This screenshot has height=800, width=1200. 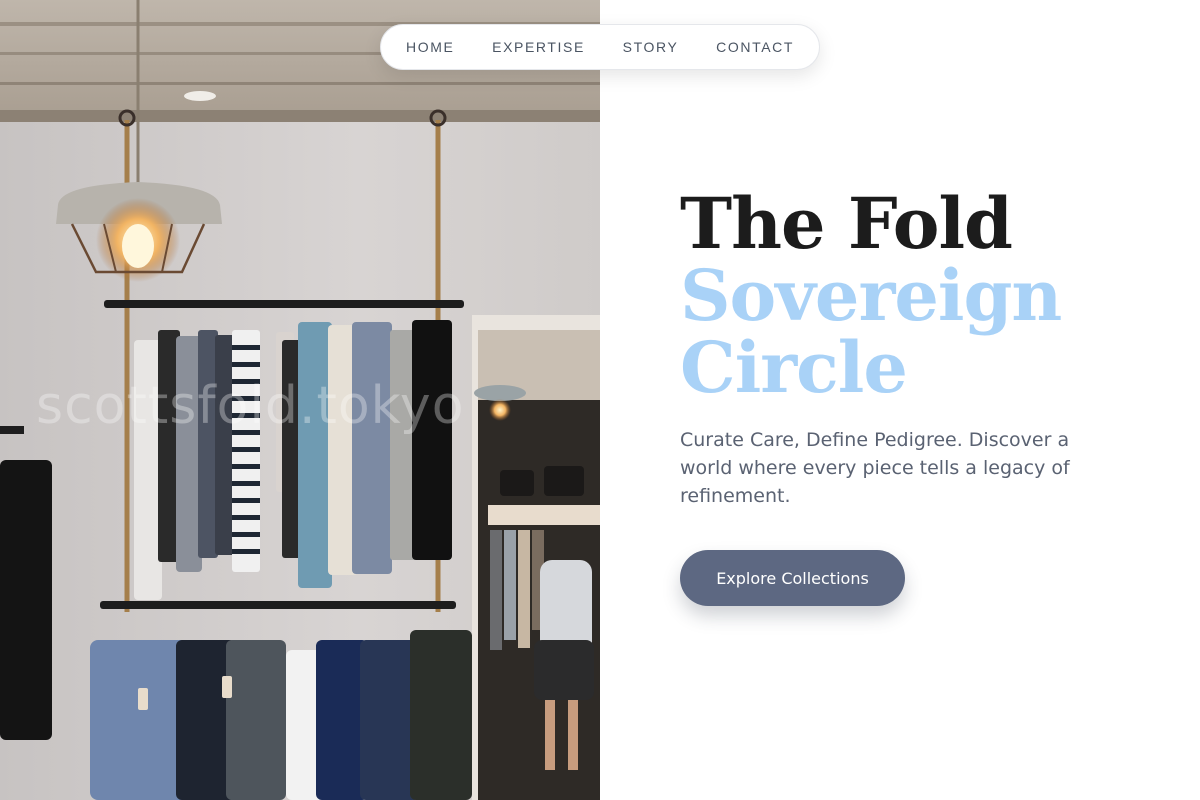 What do you see at coordinates (846, 223) in the screenshot?
I see `hero-title-line-1: The Fold` at bounding box center [846, 223].